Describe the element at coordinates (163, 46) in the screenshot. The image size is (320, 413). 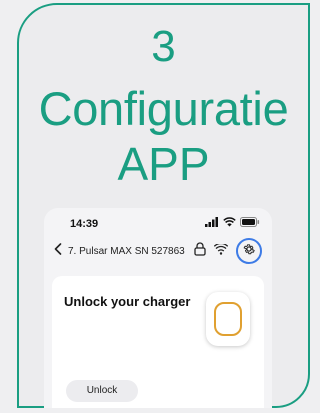
I see `step-number: 3` at that location.